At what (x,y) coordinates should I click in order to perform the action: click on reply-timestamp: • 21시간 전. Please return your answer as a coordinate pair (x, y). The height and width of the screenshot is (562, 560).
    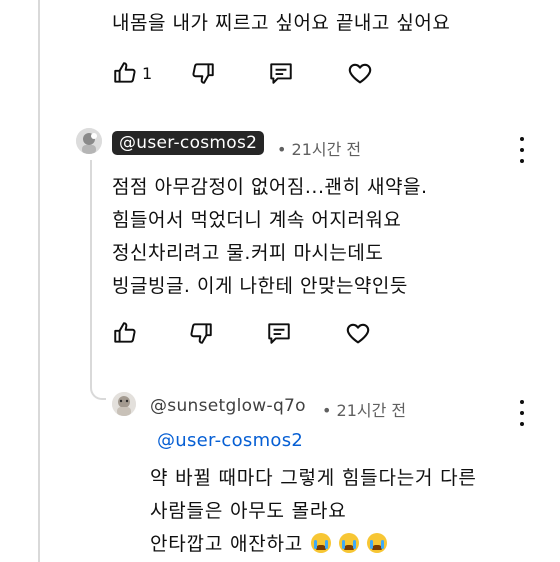
    Looking at the image, I should click on (364, 410).